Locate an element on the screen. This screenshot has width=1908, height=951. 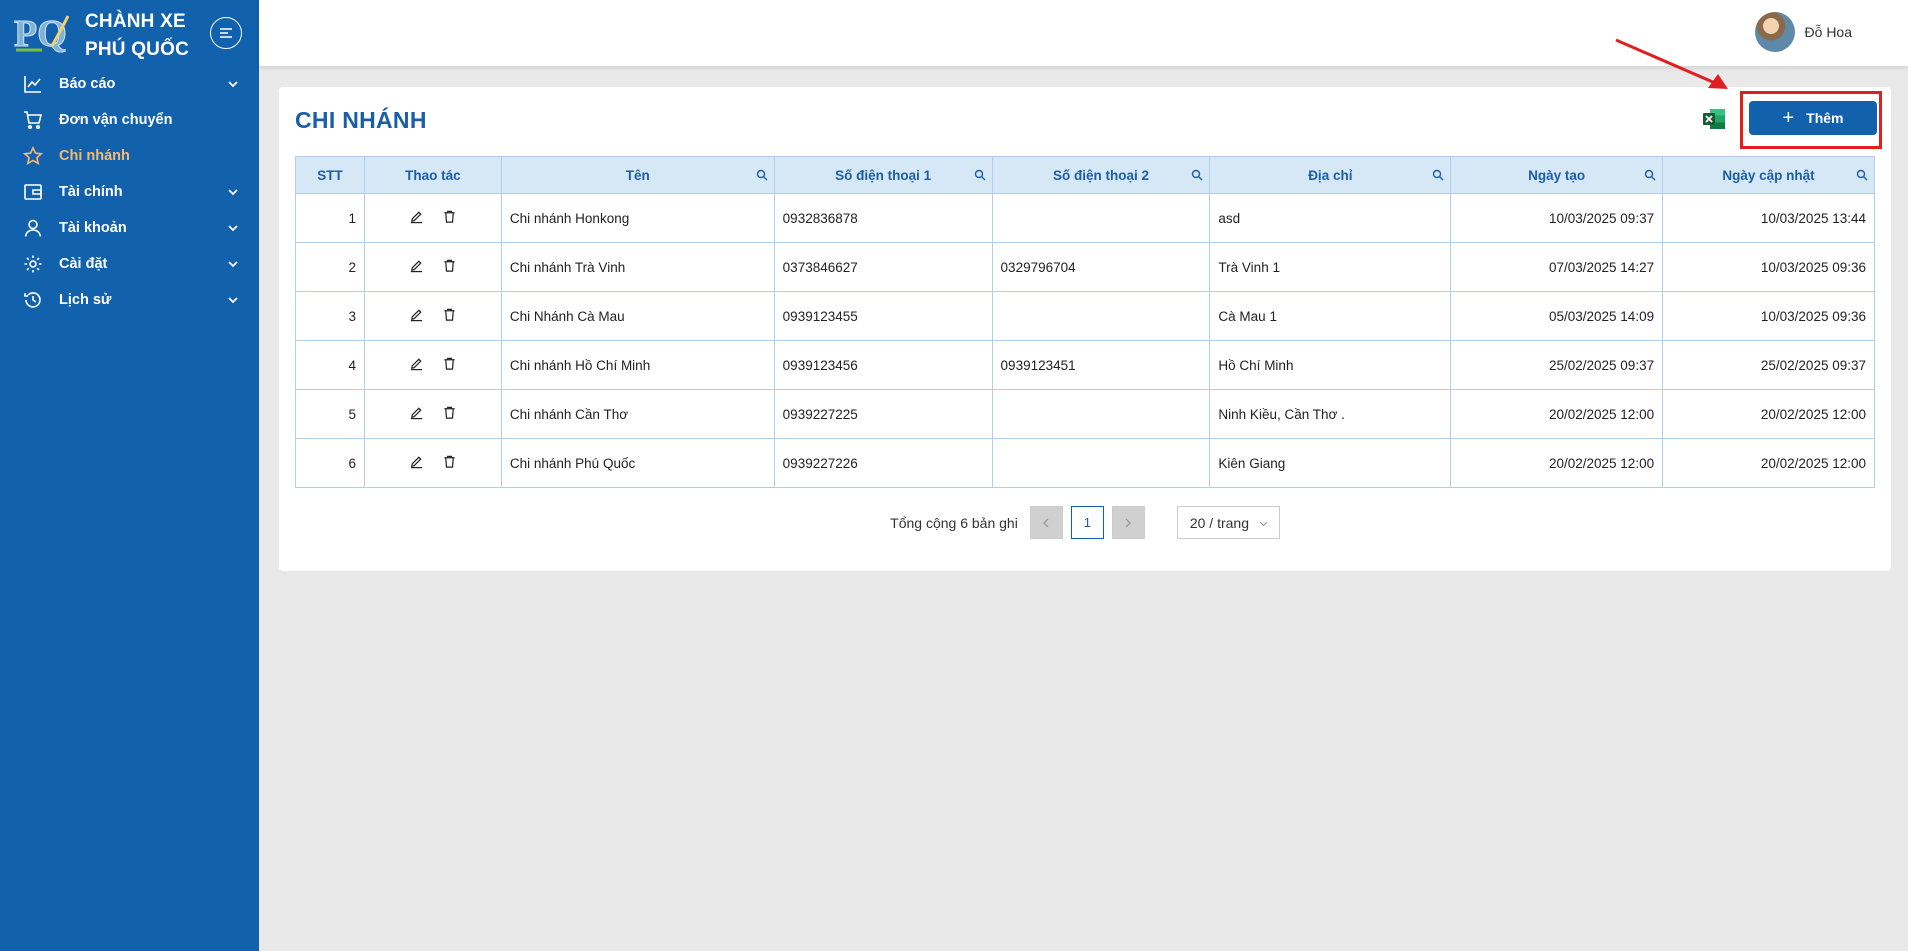
avatar is located at coordinates (1774, 32).